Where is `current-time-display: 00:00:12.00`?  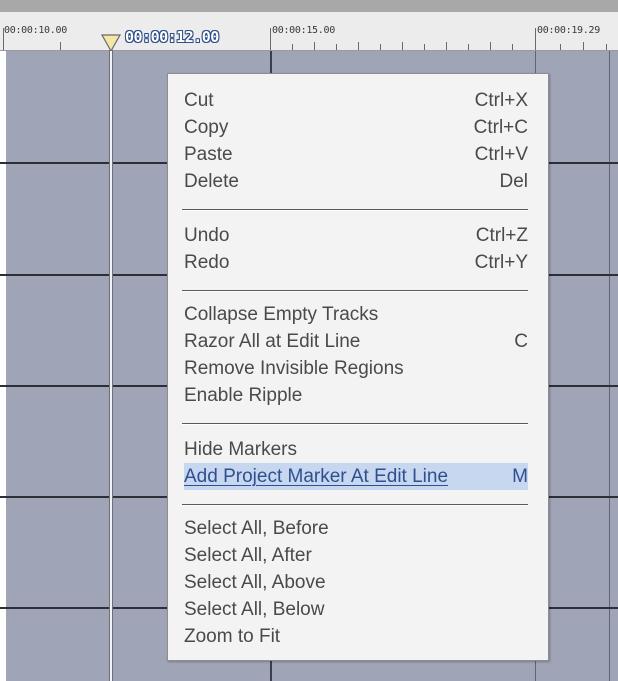 current-time-display: 00:00:12.00 is located at coordinates (172, 37).